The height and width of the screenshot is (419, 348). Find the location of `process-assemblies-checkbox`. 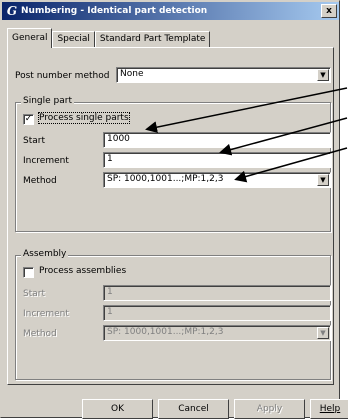

process-assemblies-checkbox is located at coordinates (28, 272).